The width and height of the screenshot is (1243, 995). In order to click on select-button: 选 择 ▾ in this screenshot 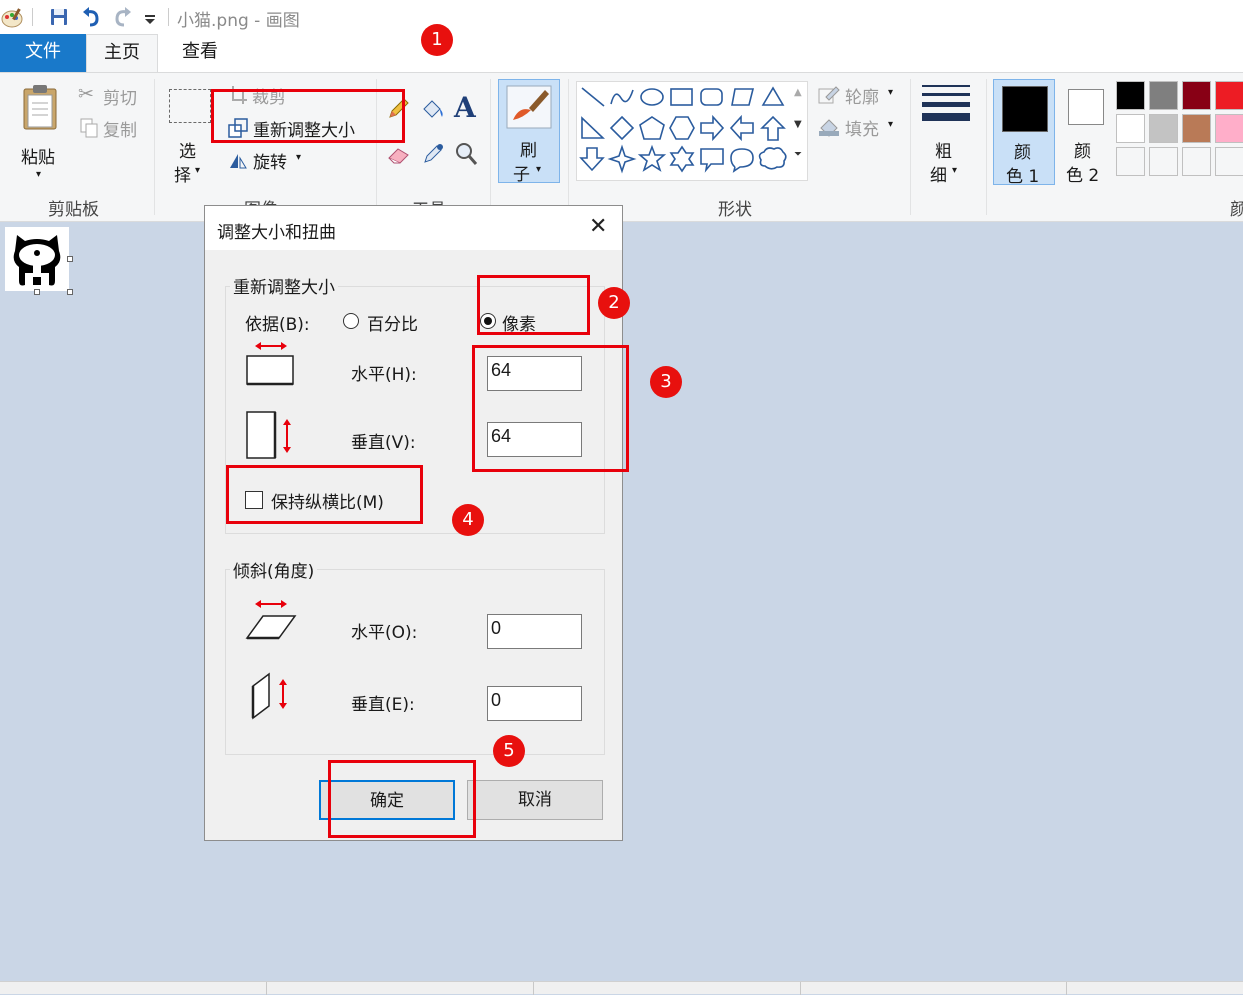, I will do `click(189, 137)`.